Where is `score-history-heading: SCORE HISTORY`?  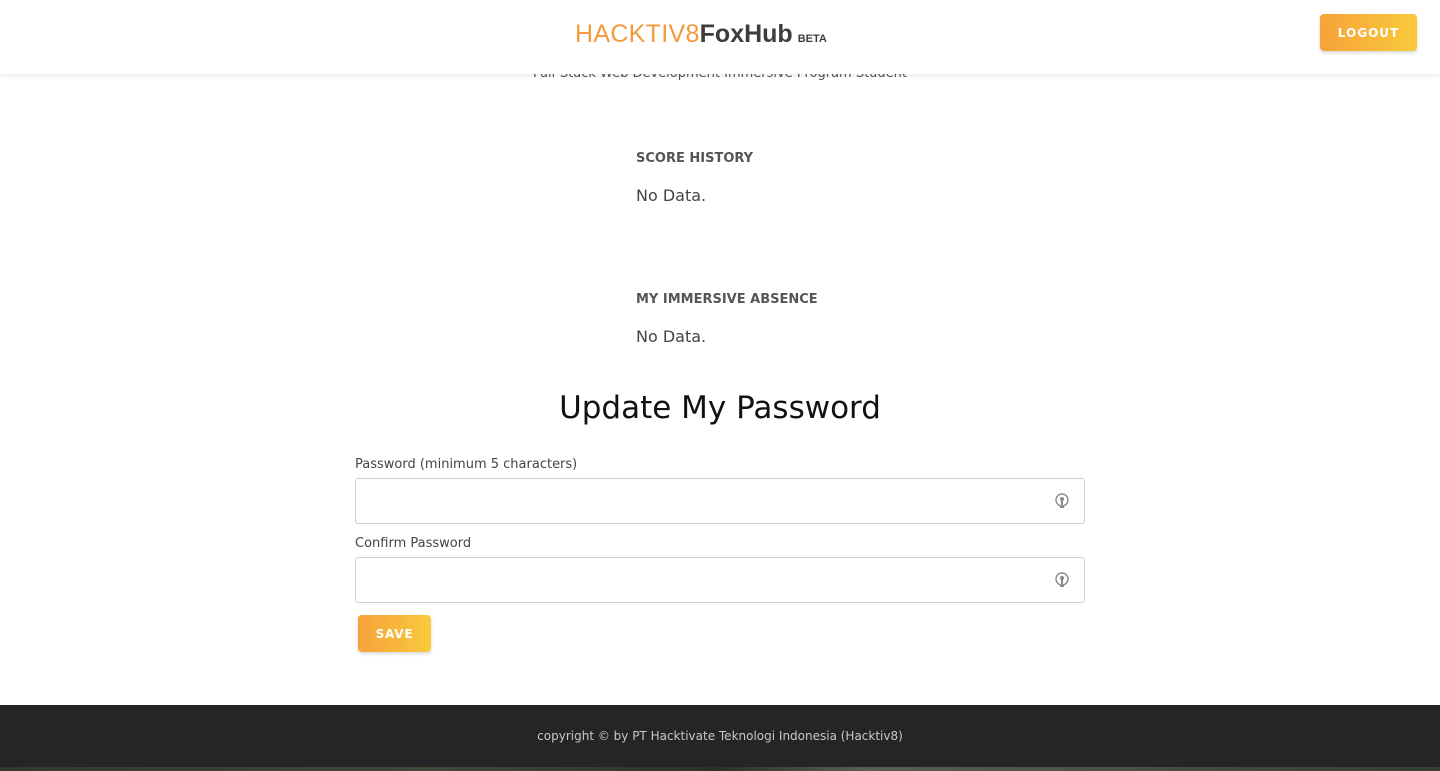 score-history-heading: SCORE HISTORY is located at coordinates (695, 158).